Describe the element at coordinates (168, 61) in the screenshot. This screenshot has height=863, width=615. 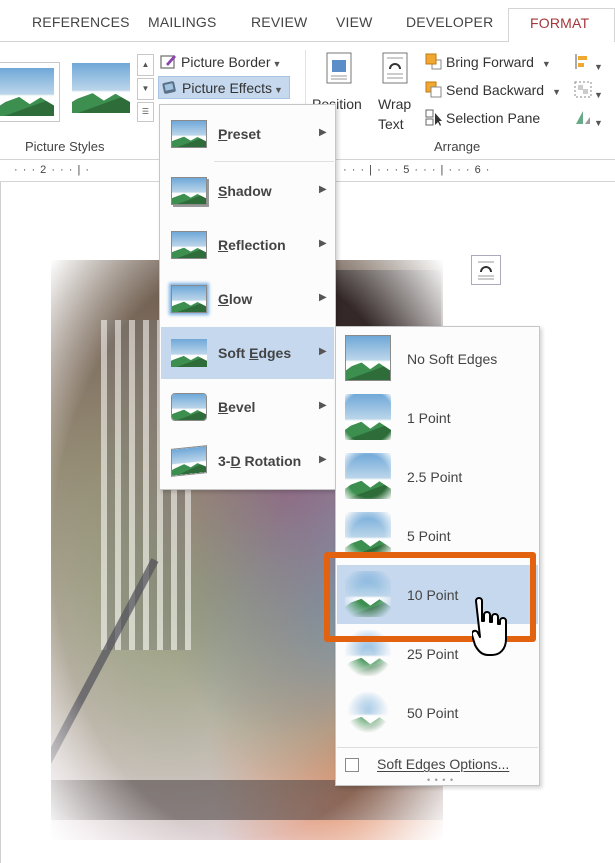
I see `picture-border-icon` at that location.